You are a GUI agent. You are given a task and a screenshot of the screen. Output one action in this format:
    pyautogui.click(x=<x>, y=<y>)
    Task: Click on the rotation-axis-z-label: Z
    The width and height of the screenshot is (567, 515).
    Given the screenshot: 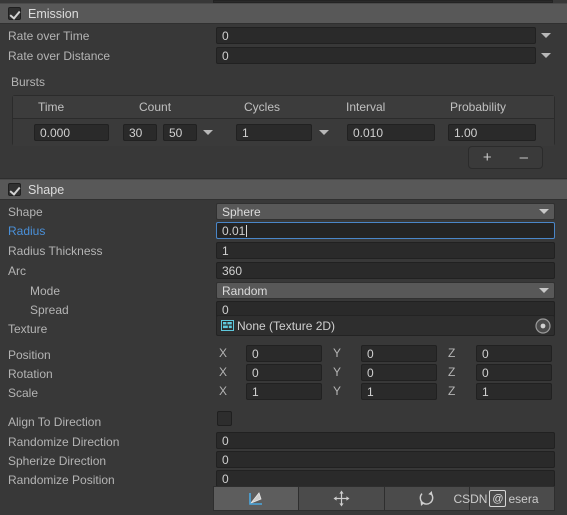 What is the action you would take?
    pyautogui.click(x=452, y=372)
    